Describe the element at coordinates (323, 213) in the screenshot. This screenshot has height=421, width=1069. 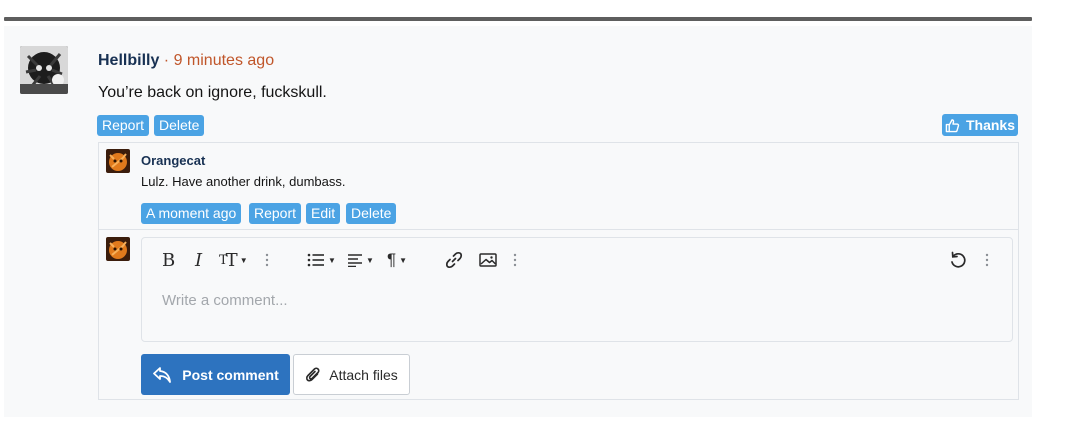
I see `reply-edit-button: Edit` at that location.